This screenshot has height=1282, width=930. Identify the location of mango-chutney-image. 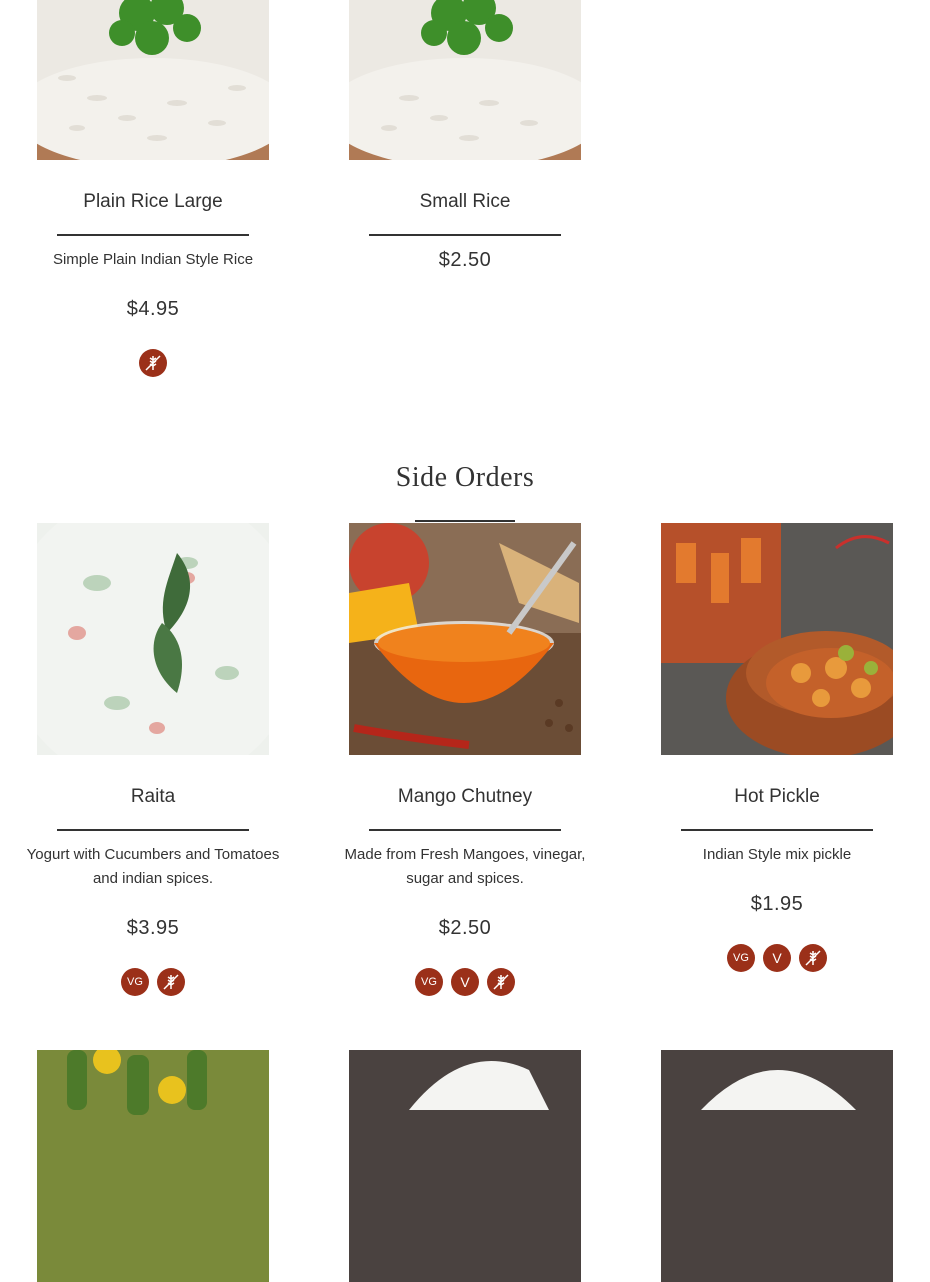
(465, 639).